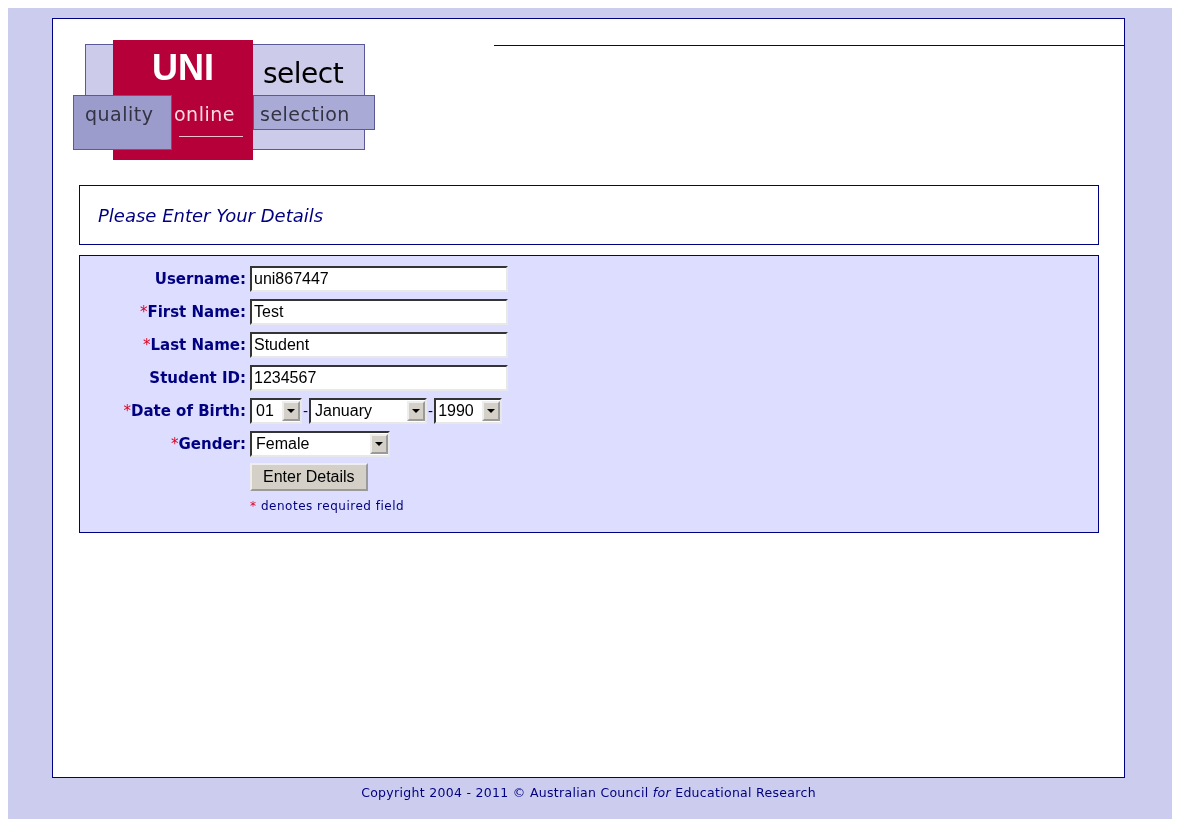  What do you see at coordinates (197, 378) in the screenshot?
I see `field-label: Student ID:` at bounding box center [197, 378].